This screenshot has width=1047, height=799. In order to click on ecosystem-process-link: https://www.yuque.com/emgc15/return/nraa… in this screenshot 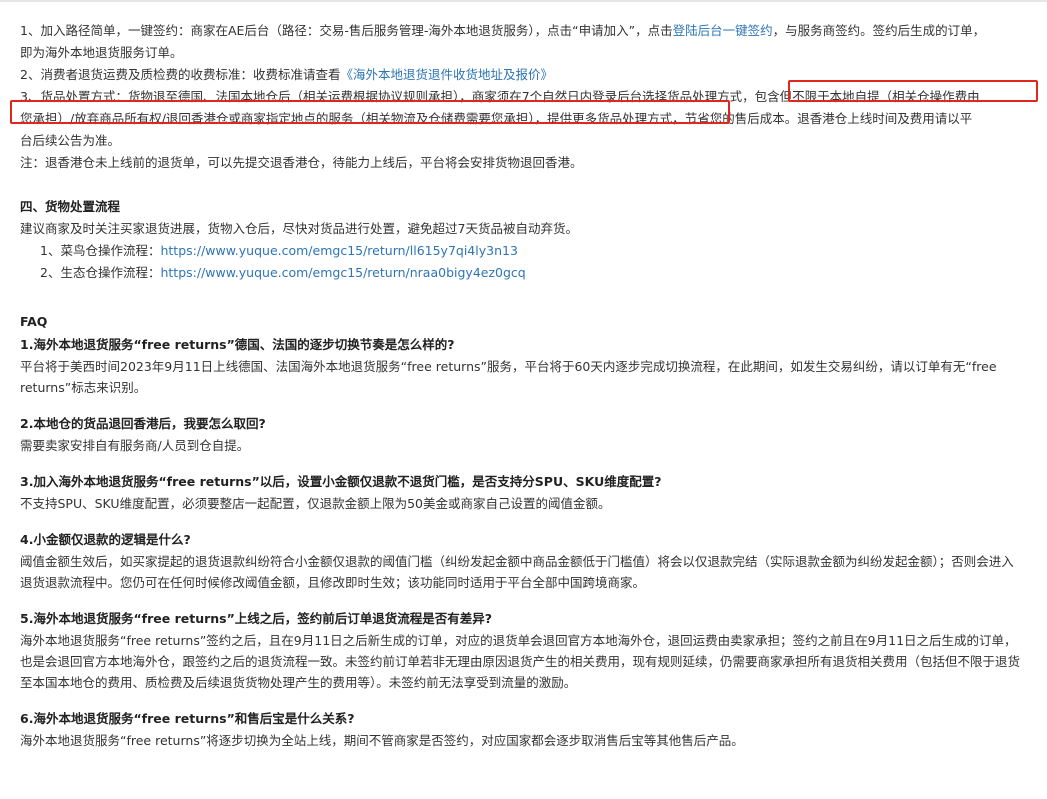, I will do `click(342, 272)`.